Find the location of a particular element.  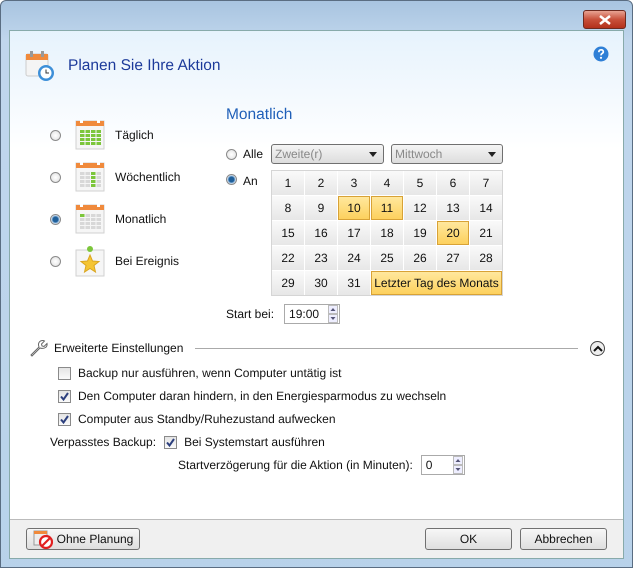

day-cell: 29 is located at coordinates (288, 283).